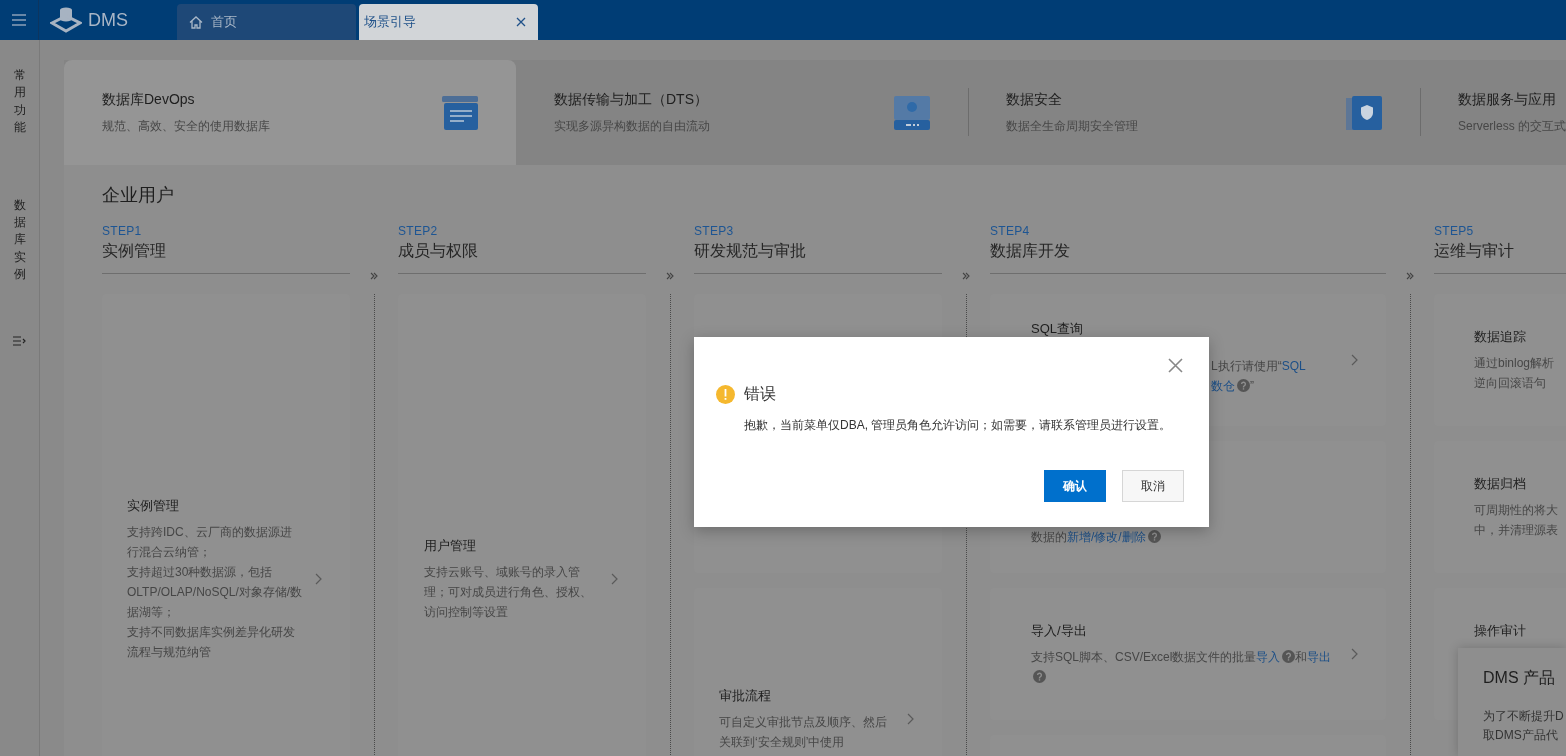 This screenshot has height=756, width=1566. What do you see at coordinates (1500, 483) in the screenshot?
I see `feature-title: 数据归档` at bounding box center [1500, 483].